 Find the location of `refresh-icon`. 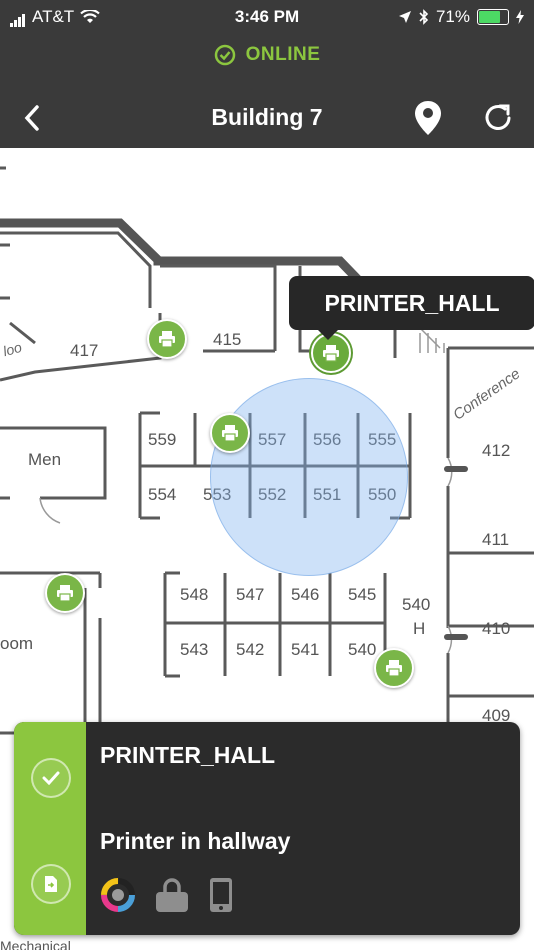

refresh-icon is located at coordinates (498, 117).